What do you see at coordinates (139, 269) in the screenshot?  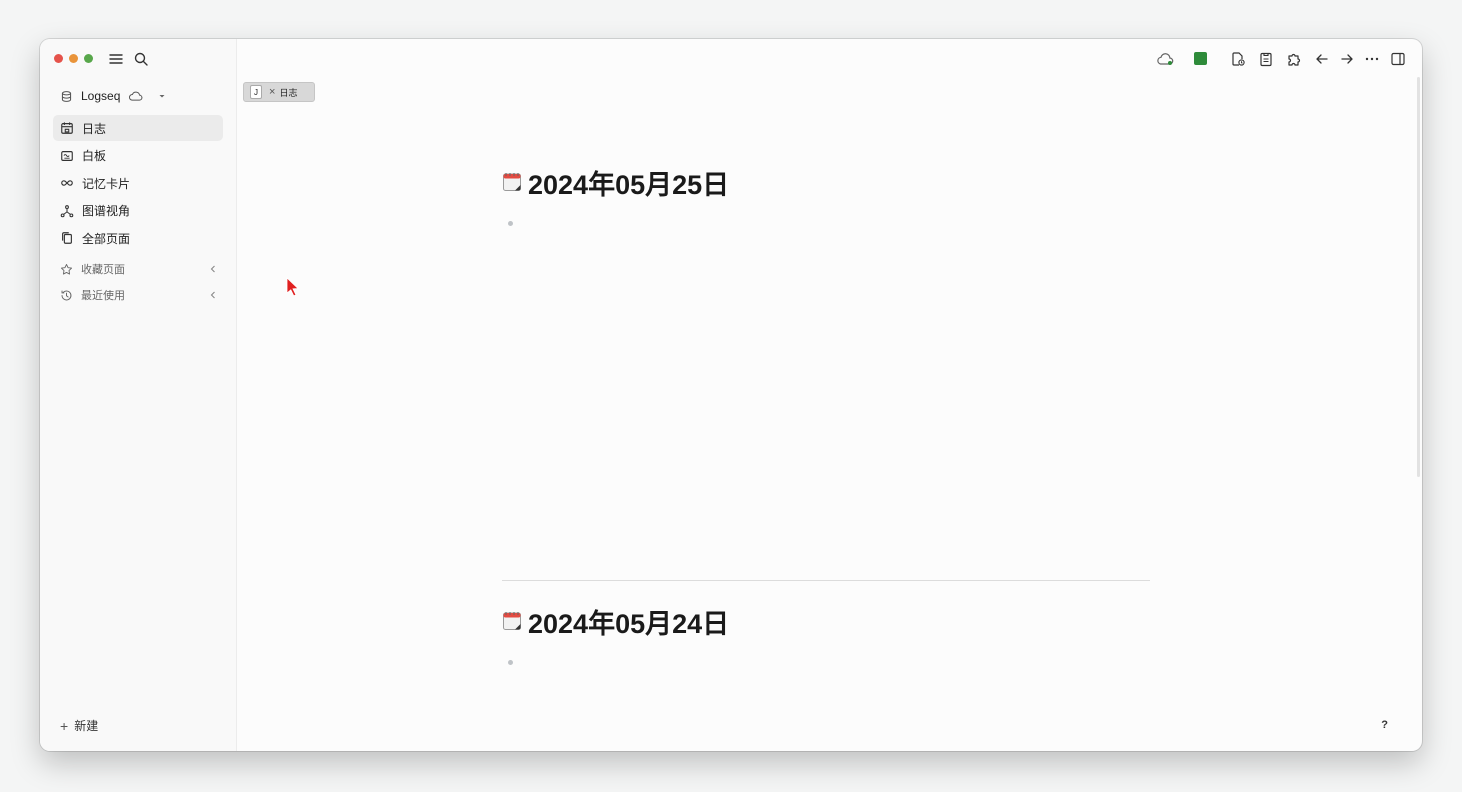 I see `favorites-section: 收藏页面` at bounding box center [139, 269].